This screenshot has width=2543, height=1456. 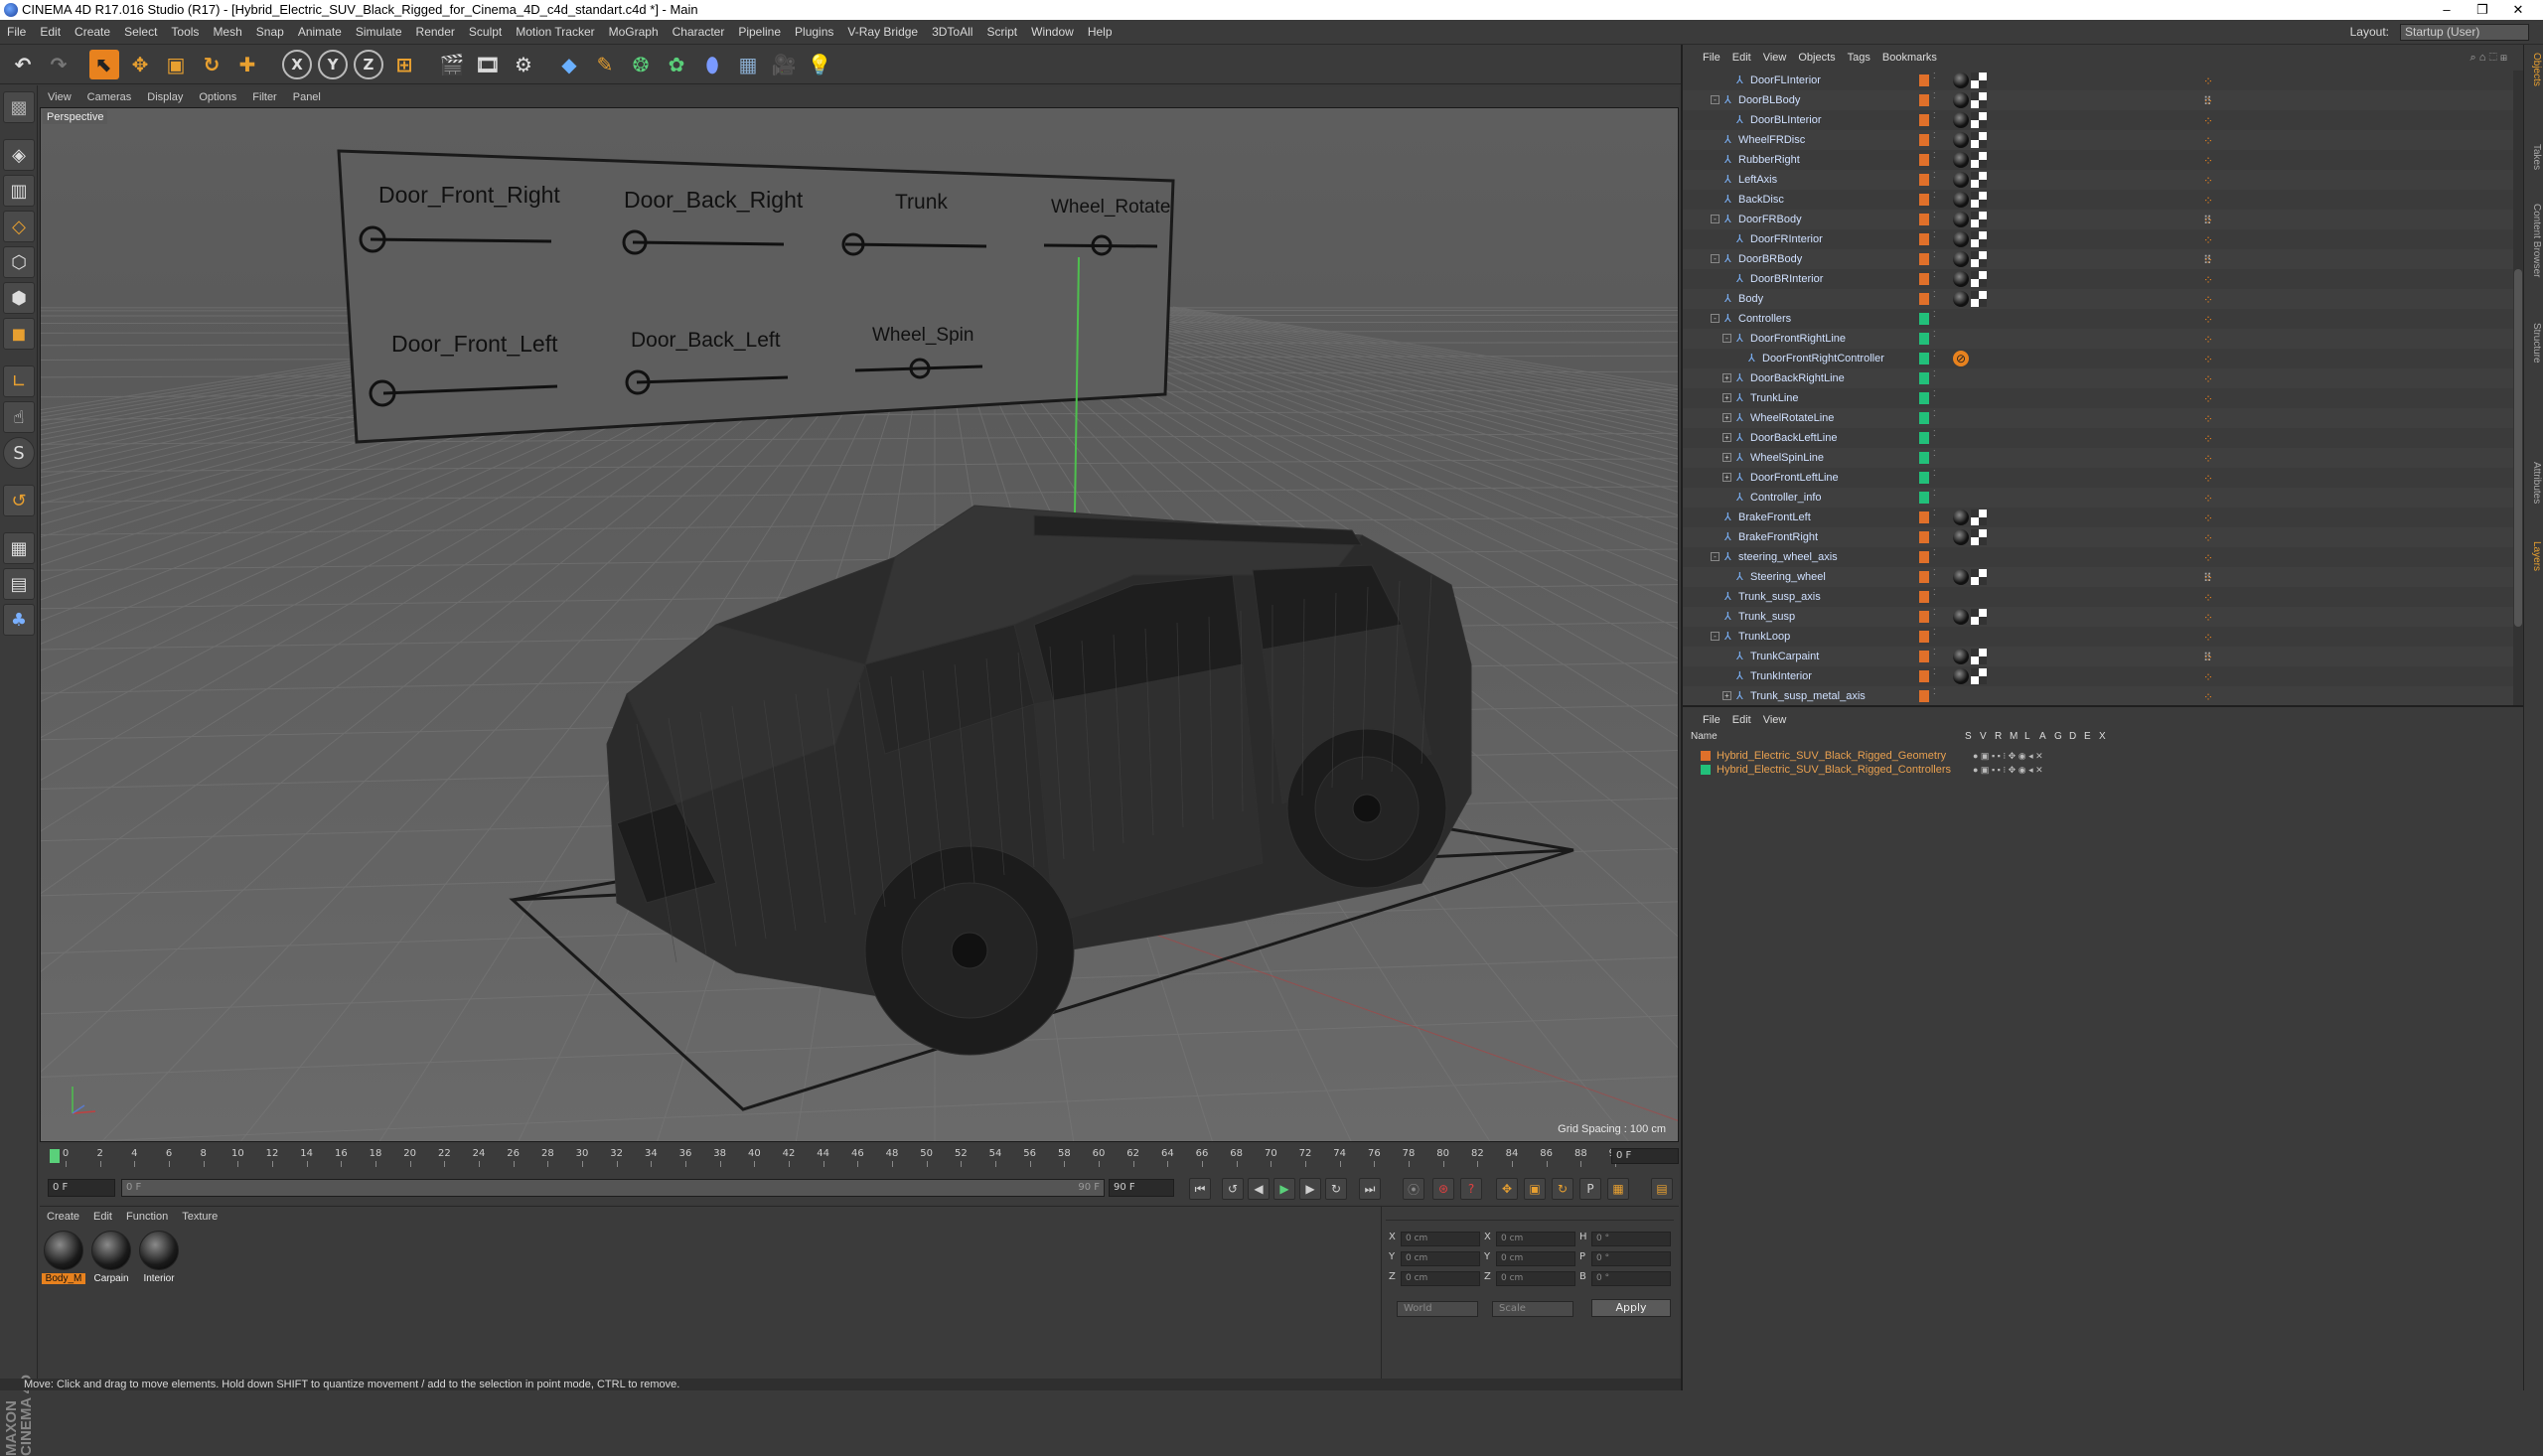 What do you see at coordinates (185, 32) in the screenshot?
I see `menu-tools: Tools` at bounding box center [185, 32].